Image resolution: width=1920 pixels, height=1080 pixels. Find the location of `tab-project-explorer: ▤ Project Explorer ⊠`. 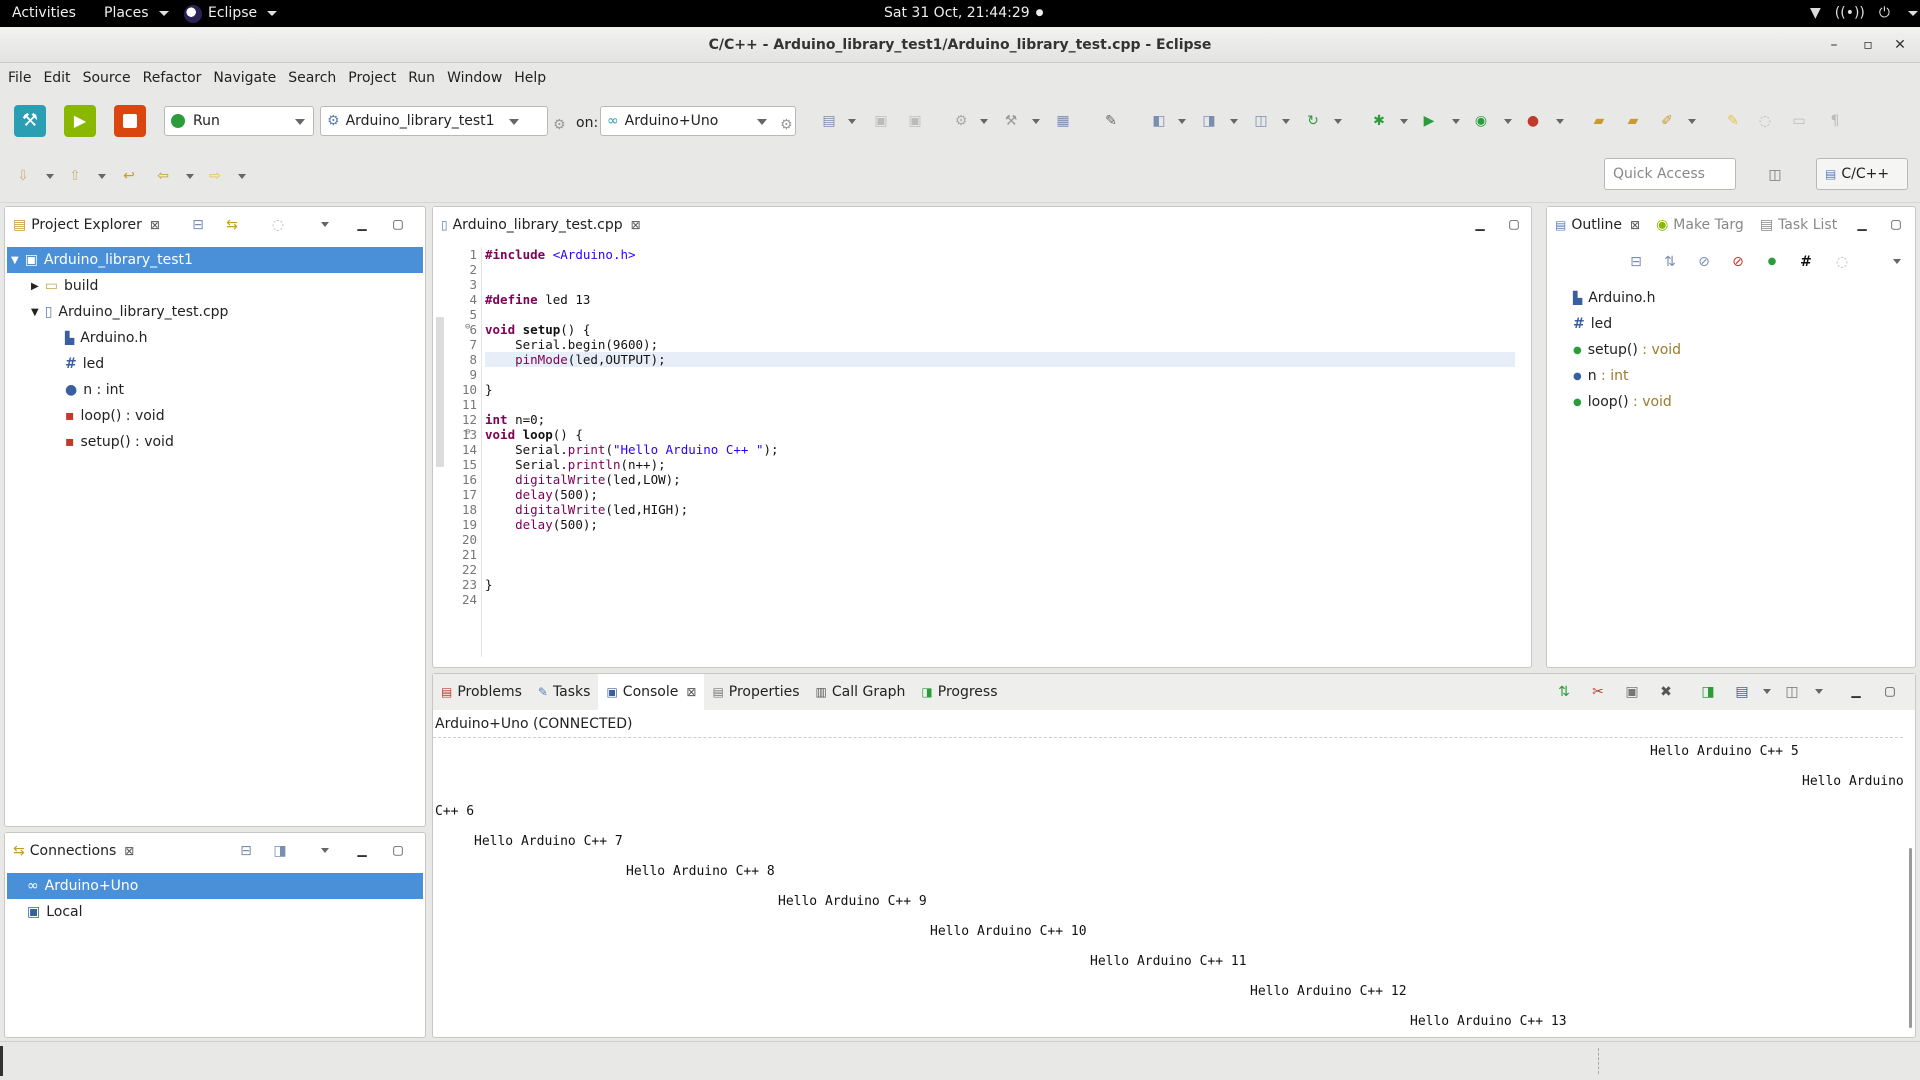

tab-project-explorer: ▤ Project Explorer ⊠ is located at coordinates (86, 225).